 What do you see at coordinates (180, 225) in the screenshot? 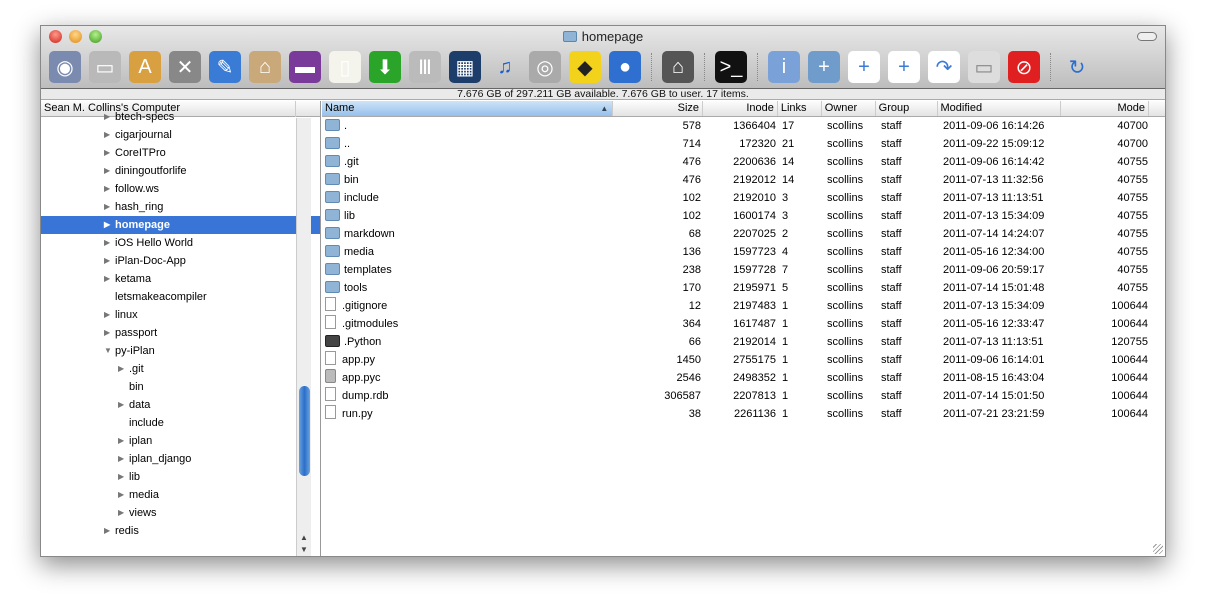
I see `sidebar-item-homepage: ▶ homepage` at bounding box center [180, 225].